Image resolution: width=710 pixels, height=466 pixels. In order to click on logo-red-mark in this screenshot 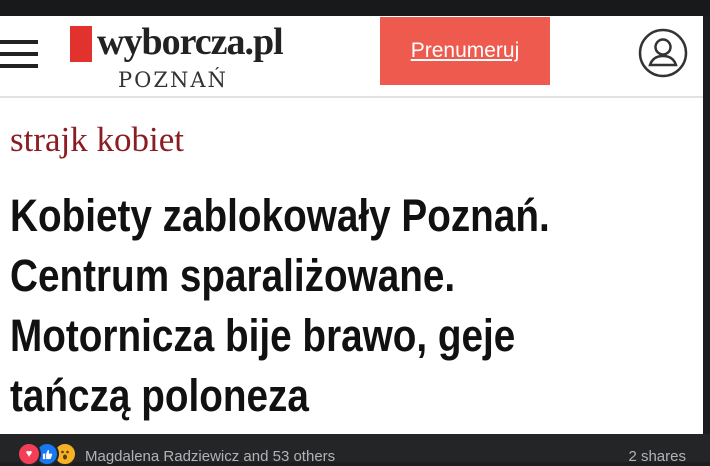, I will do `click(81, 44)`.